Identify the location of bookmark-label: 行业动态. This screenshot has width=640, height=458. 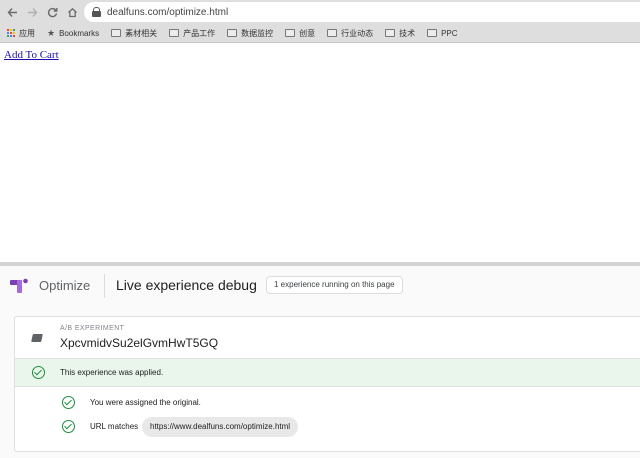
(357, 33).